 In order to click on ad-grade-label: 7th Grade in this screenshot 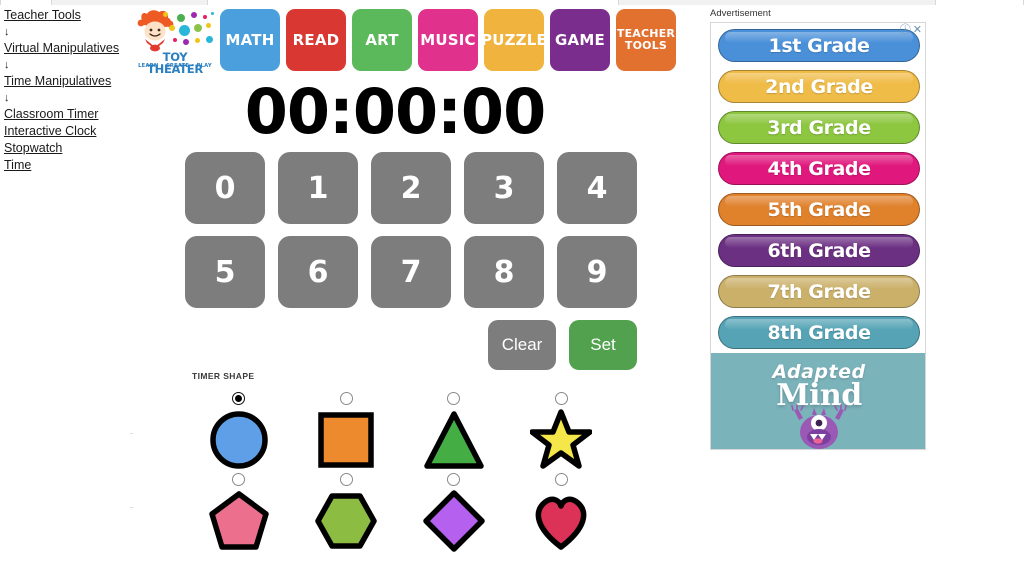, I will do `click(819, 291)`.